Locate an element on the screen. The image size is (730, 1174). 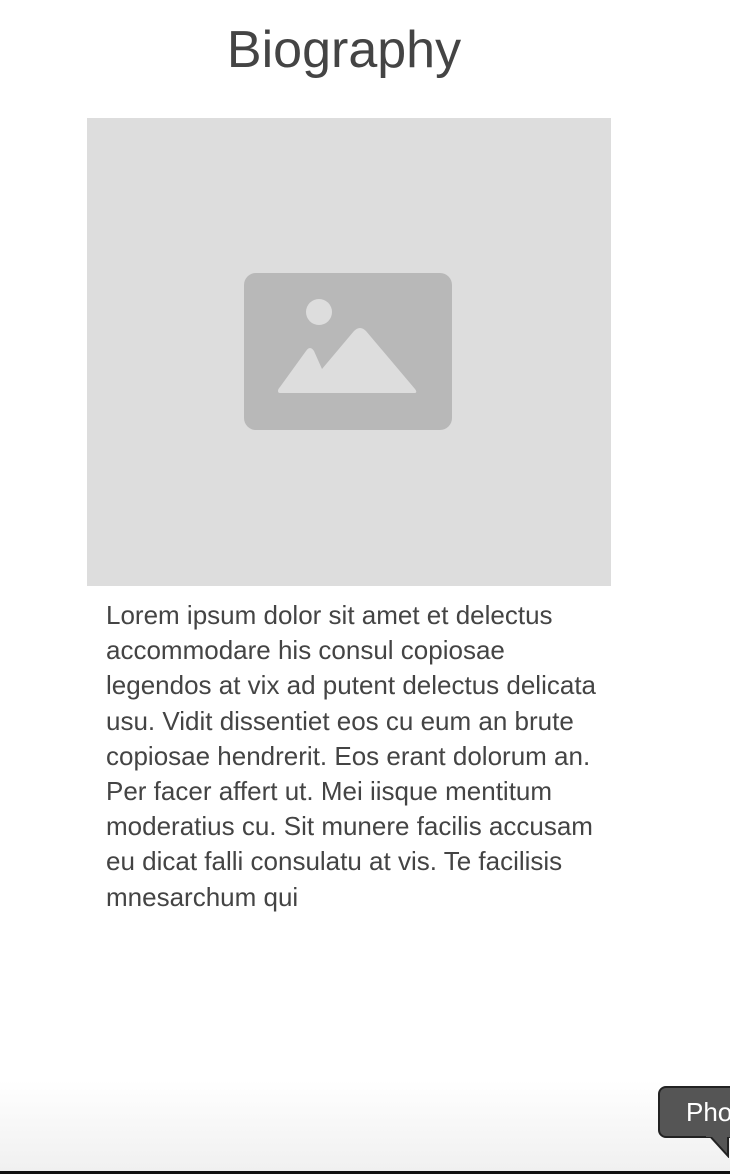
photo-tooltip-button: Pho is located at coordinates (694, 1112).